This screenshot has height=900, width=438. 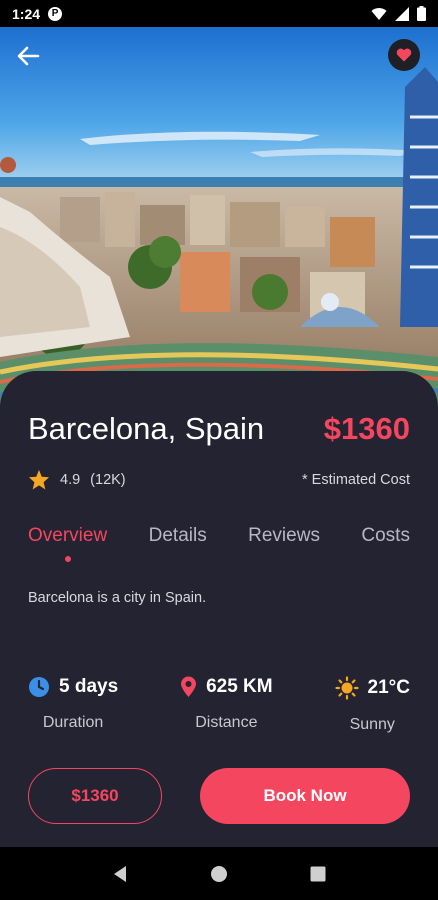 I want to click on title-row: Barcelona, Spain $1360, so click(x=219, y=429).